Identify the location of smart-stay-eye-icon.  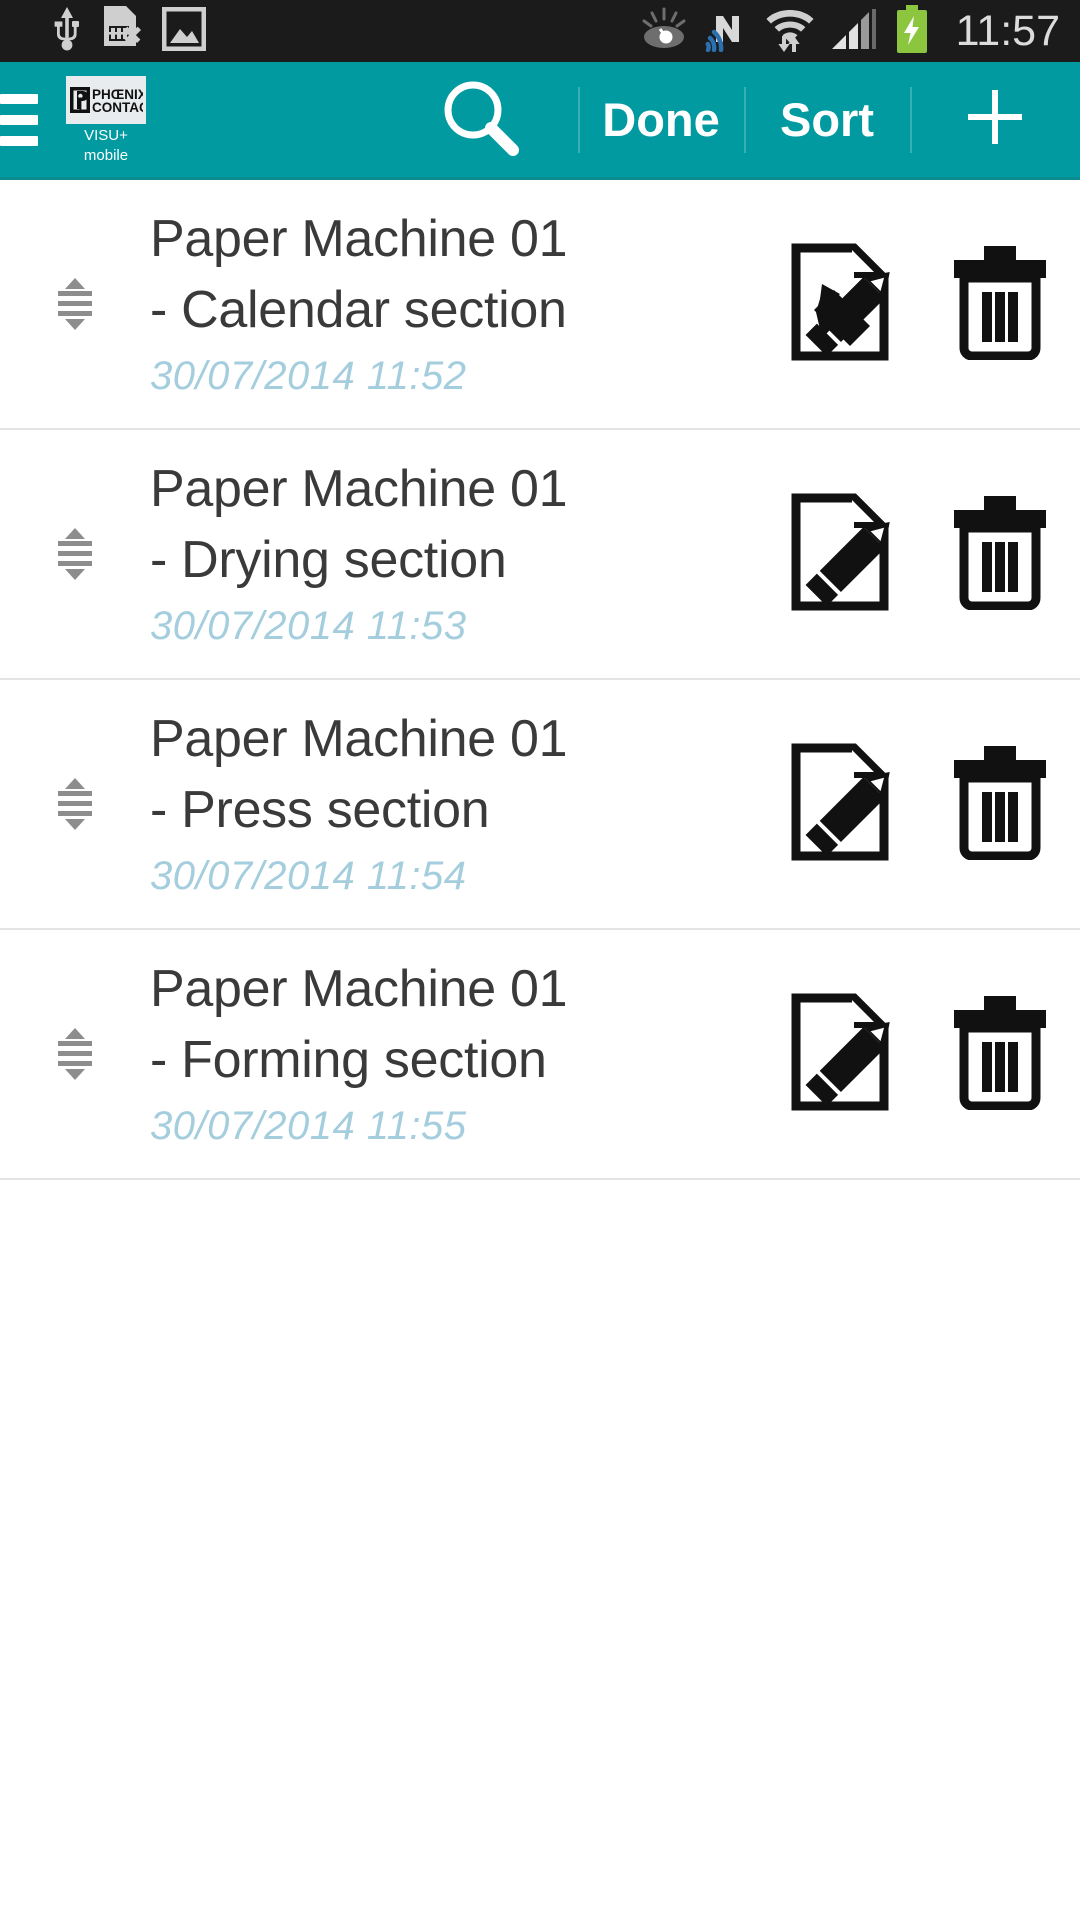
(664, 31).